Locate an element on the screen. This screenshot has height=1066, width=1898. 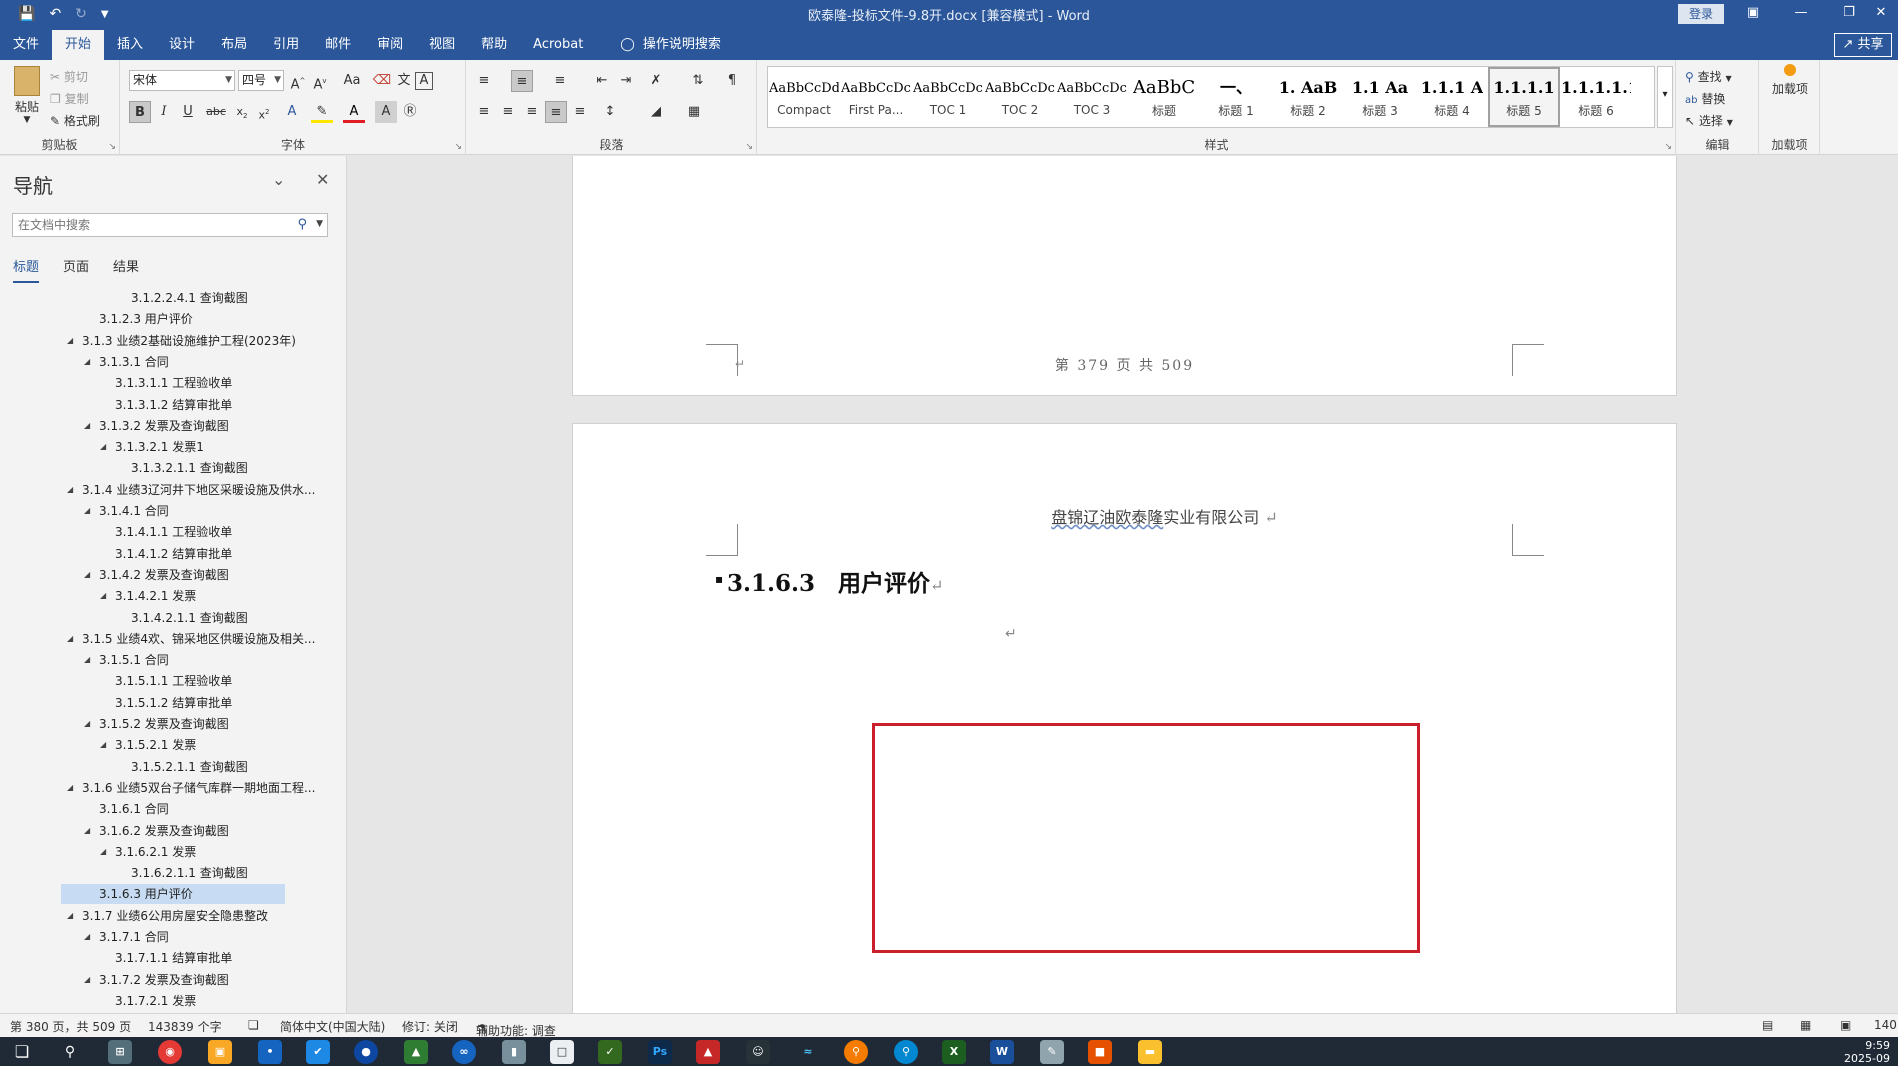
file-explorer-icon: ▬ is located at coordinates (1150, 1052).